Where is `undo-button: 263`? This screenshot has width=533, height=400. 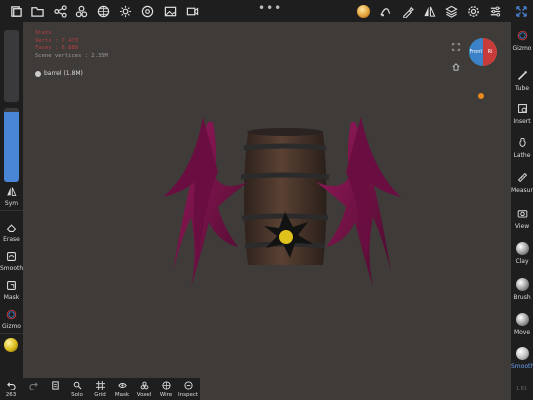 undo-button: 263 is located at coordinates (11, 389).